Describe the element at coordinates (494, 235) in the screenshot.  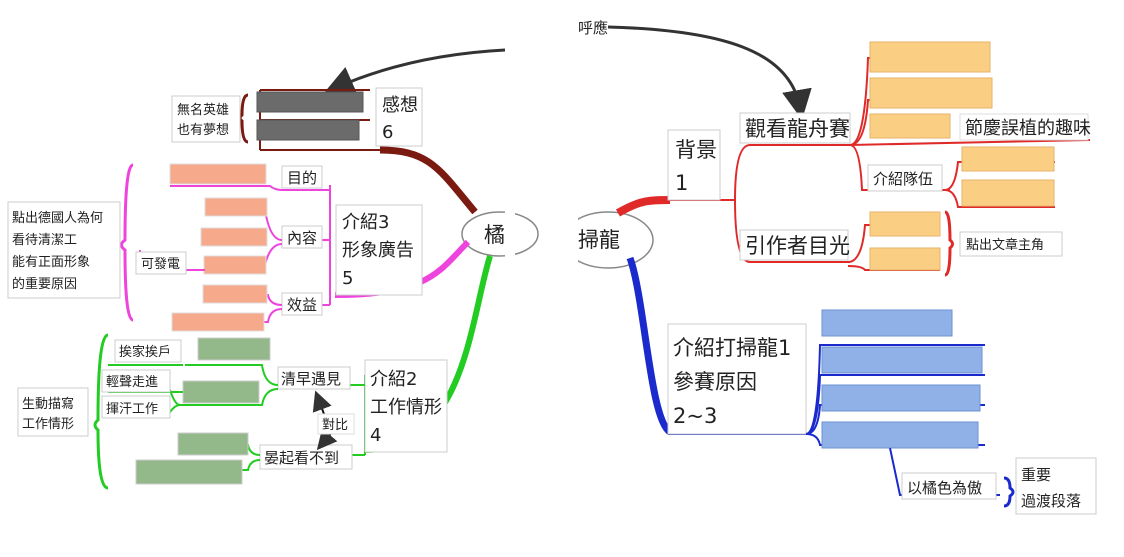
I see `center-node-left-label: 橘` at that location.